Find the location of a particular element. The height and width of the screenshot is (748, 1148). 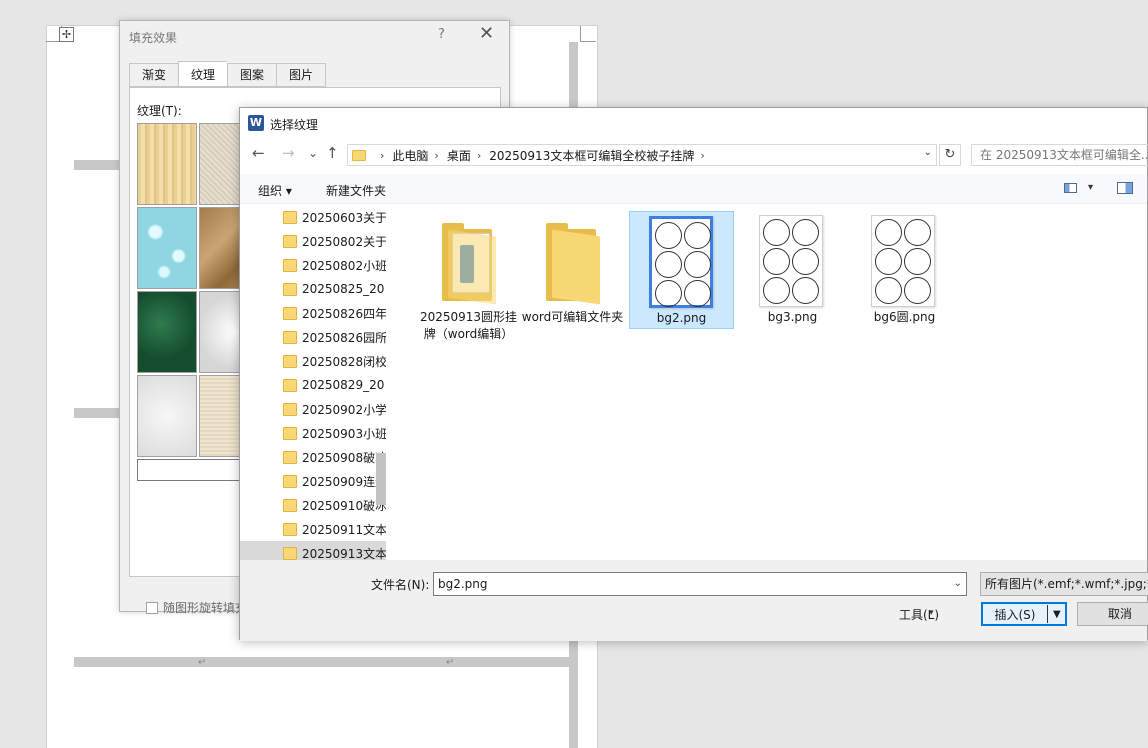

view-options-dropdown-icon: ▾ is located at coordinates (1090, 187).